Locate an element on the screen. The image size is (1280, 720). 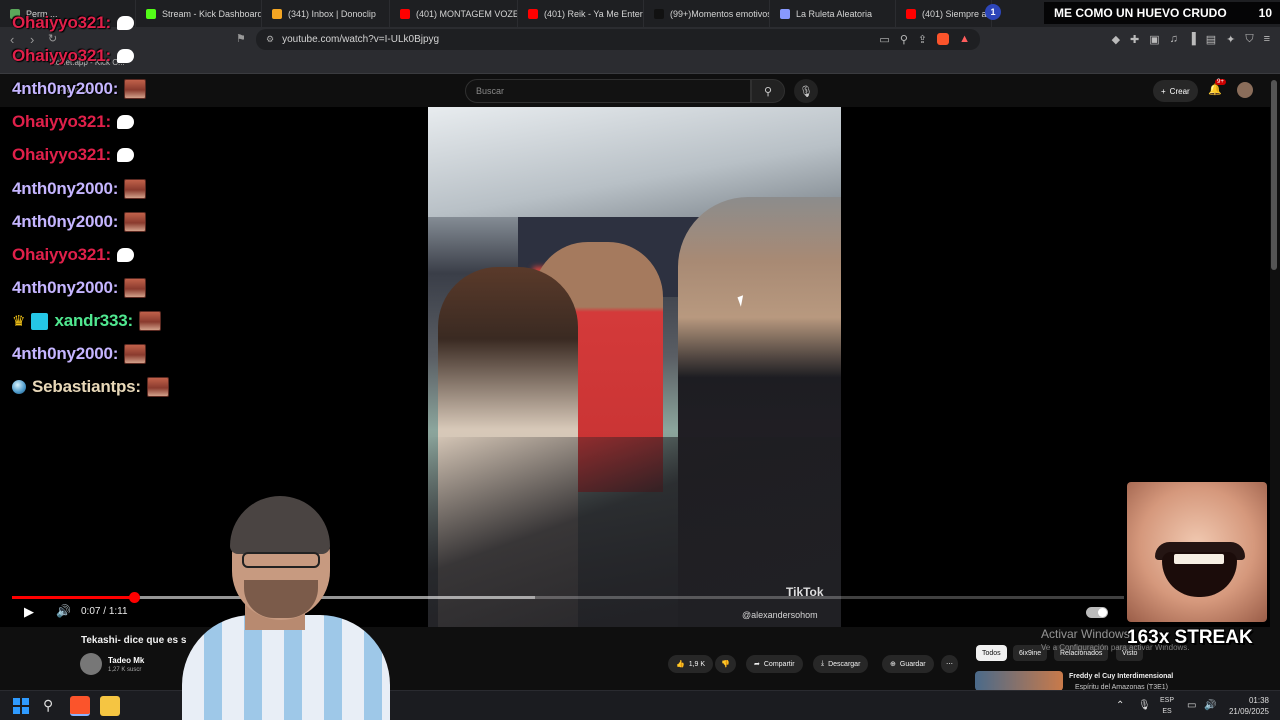
create-button: + Crear is located at coordinates (1175, 91).